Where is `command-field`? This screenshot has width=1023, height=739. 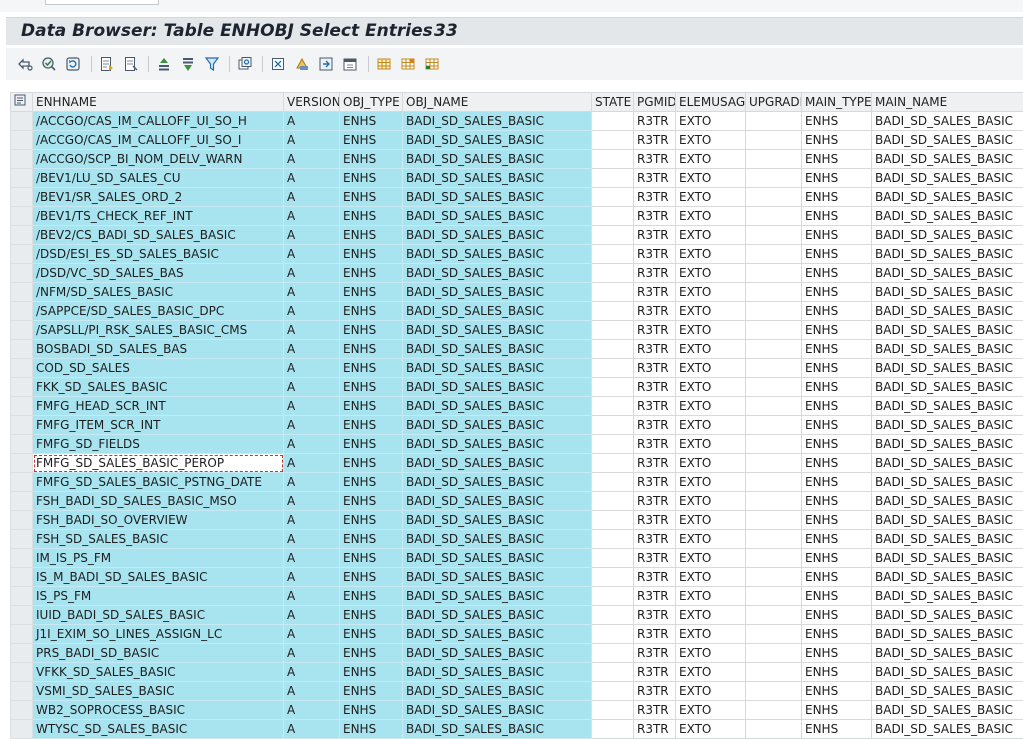
command-field is located at coordinates (102, 2).